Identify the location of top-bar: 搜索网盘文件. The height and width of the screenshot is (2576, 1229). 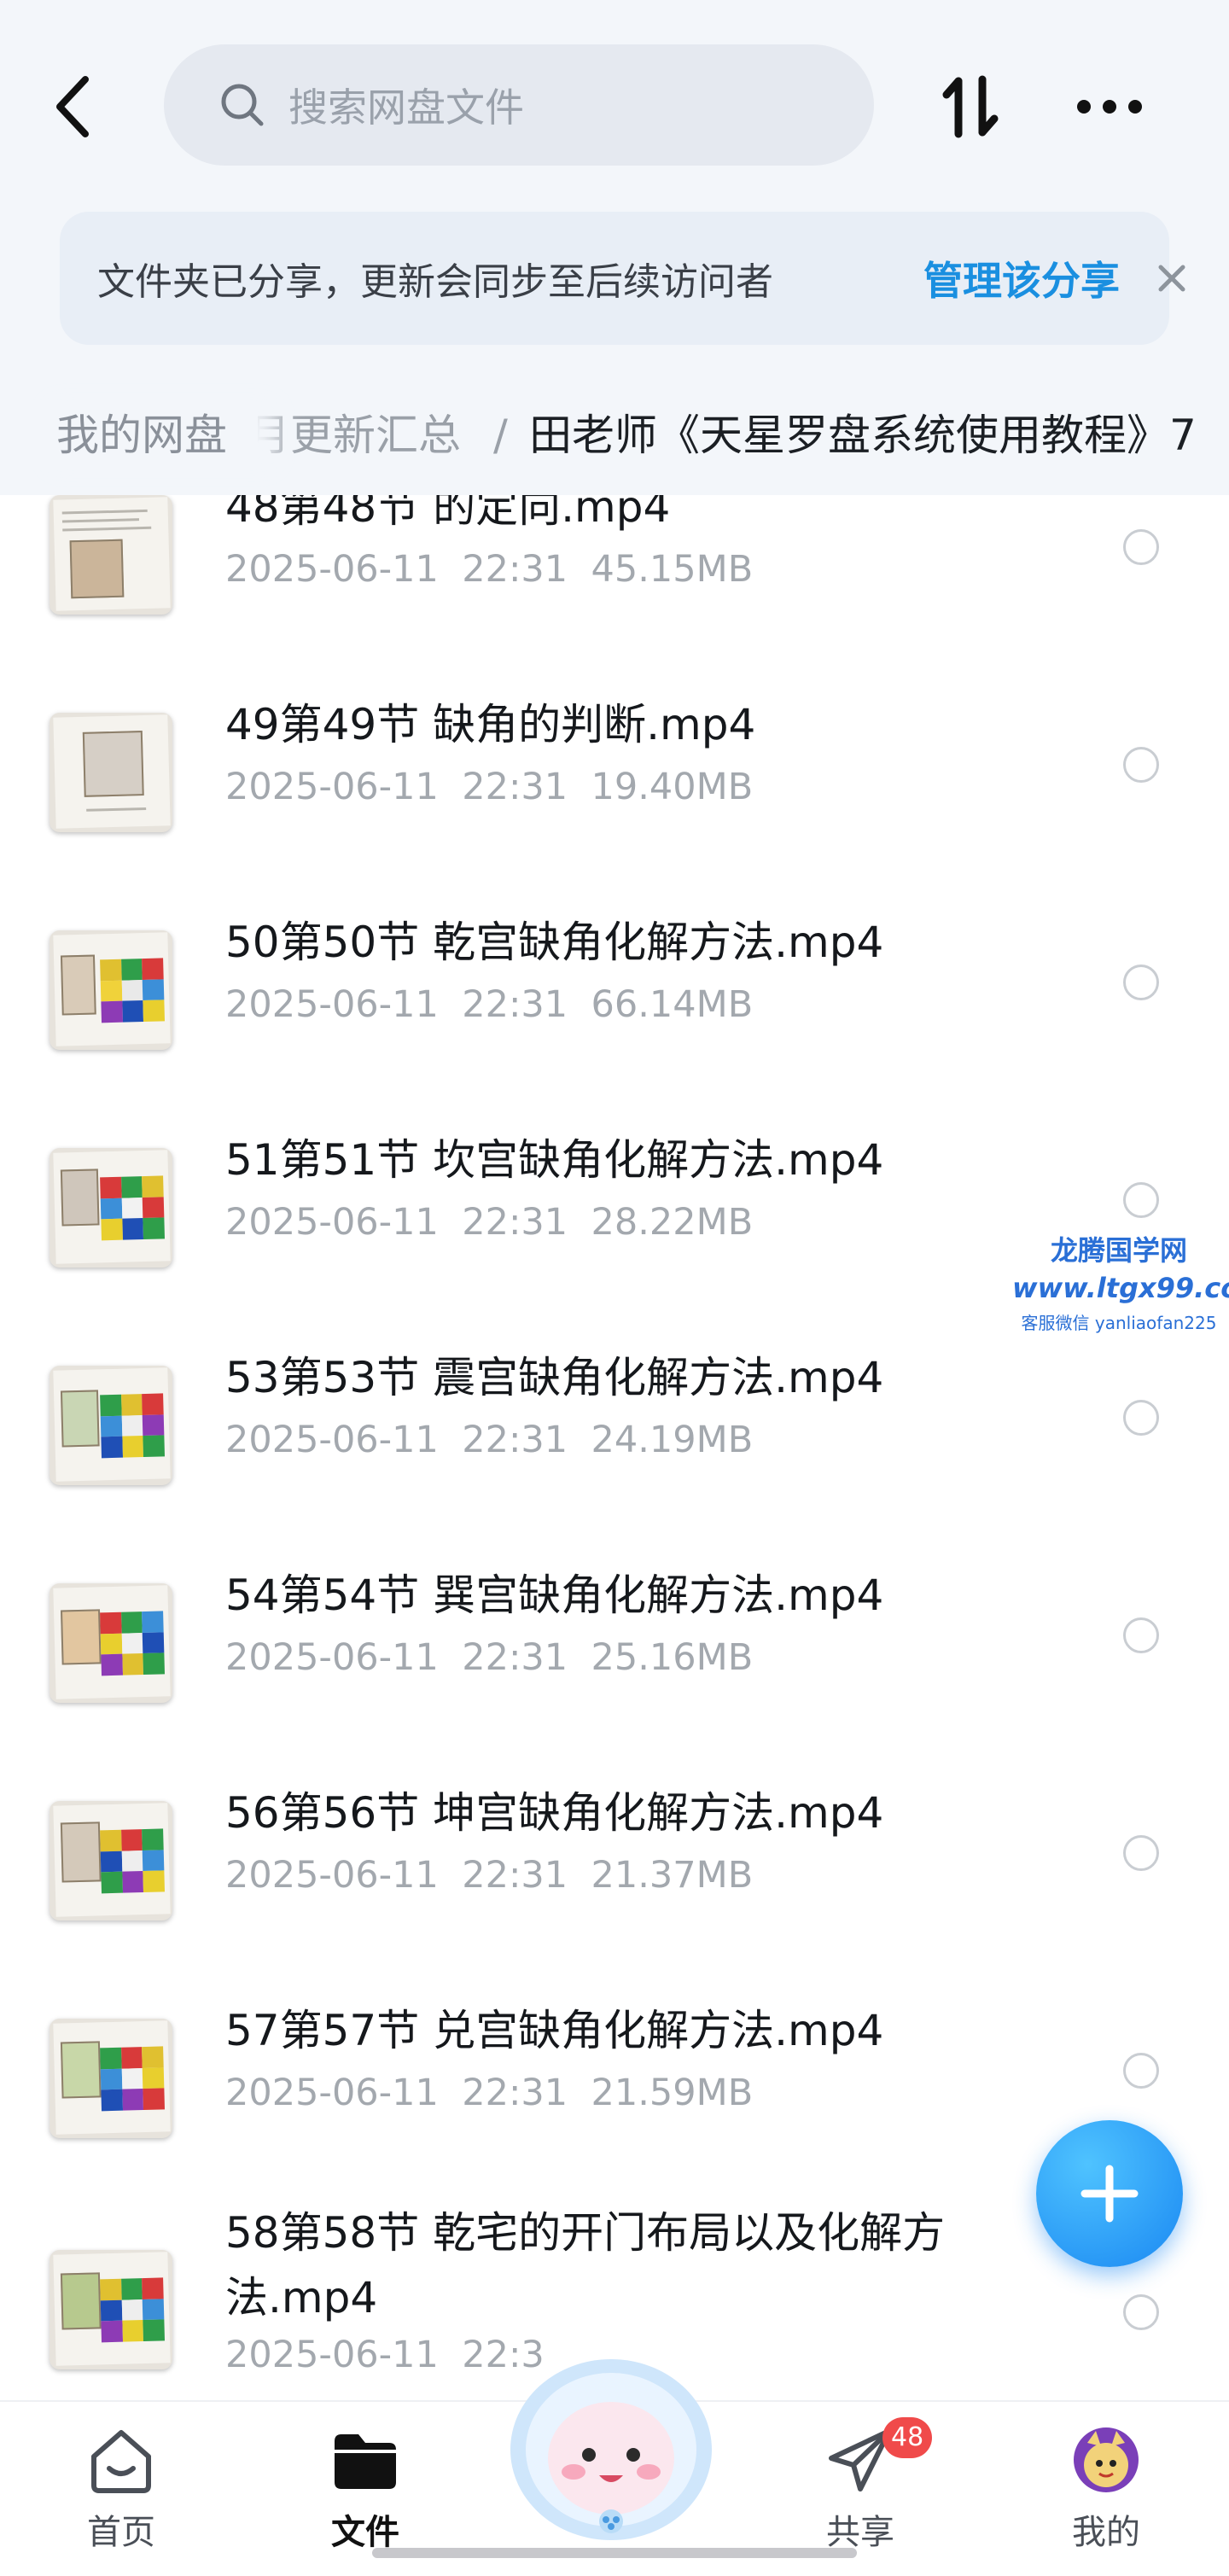
(614, 102).